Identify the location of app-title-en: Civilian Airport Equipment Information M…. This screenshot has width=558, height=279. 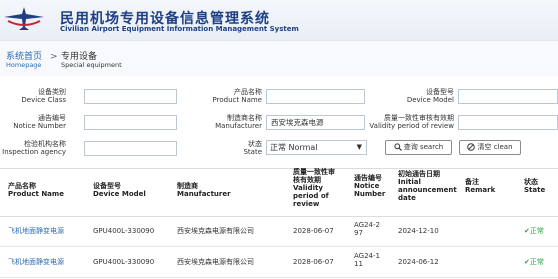
(179, 29).